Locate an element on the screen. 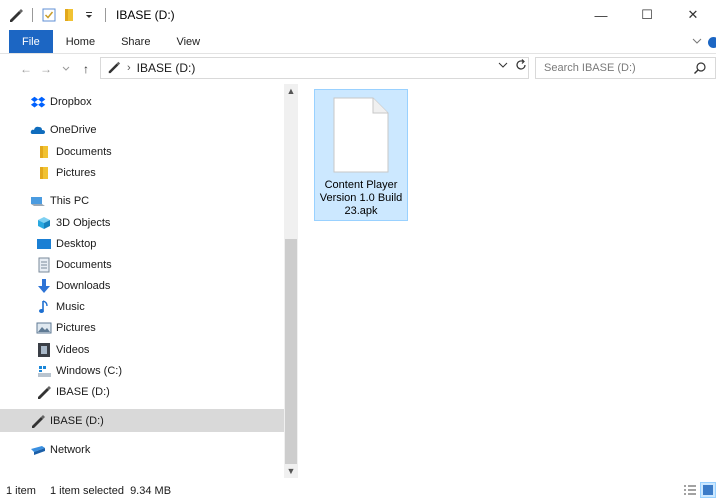 Image resolution: width=716 pixels, height=501 pixels. sidebar-item-label: This PC is located at coordinates (70, 200).